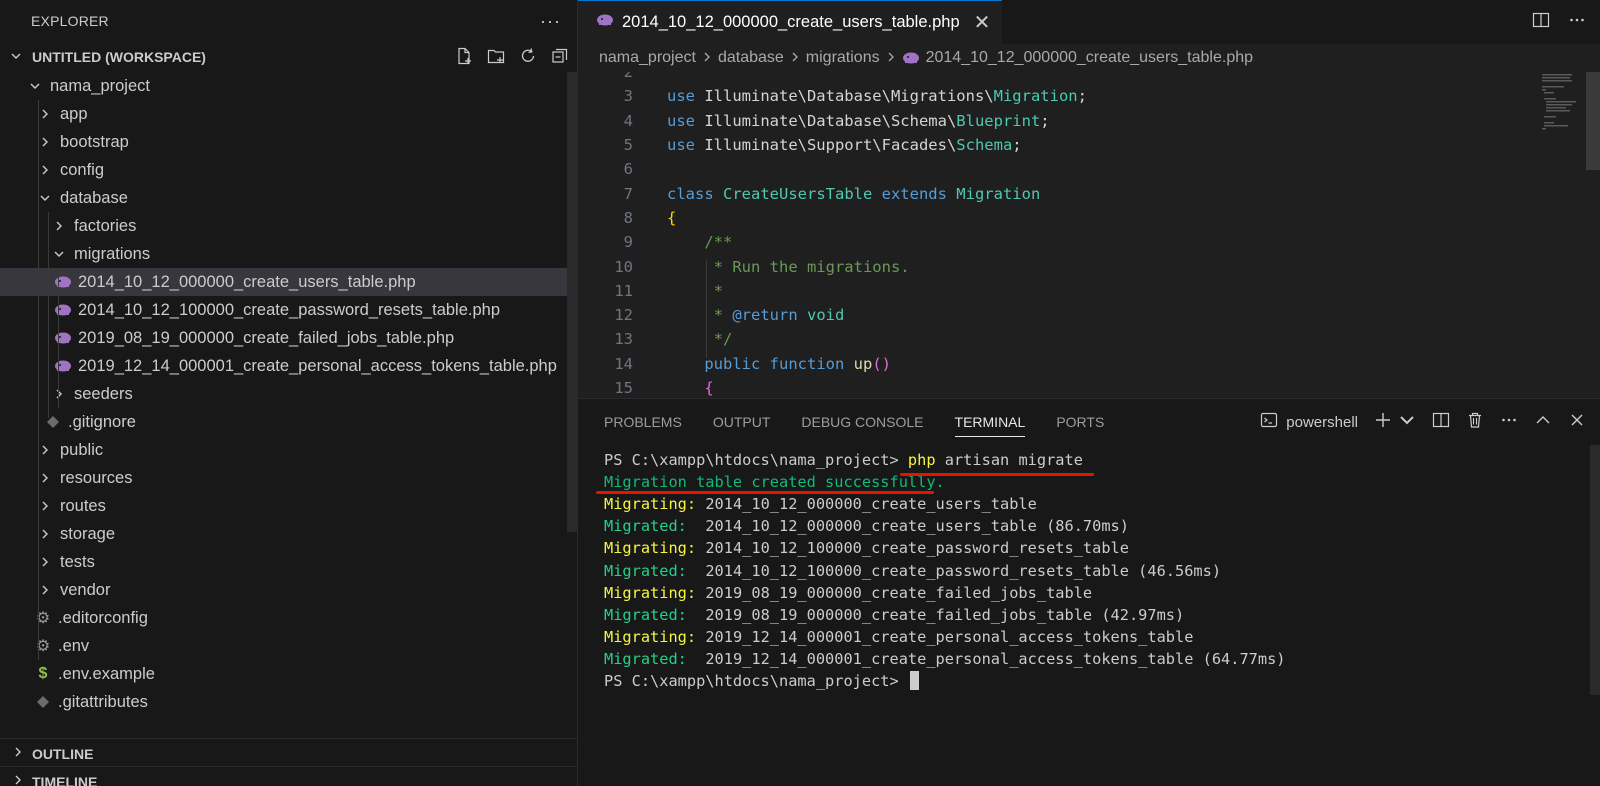  I want to click on tree-item-folder: resources, so click(288, 478).